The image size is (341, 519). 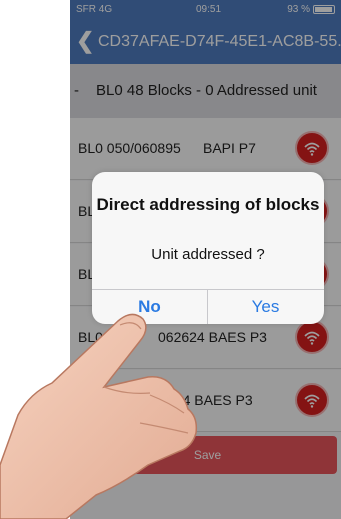 I want to click on dialog-message: Unit addressed ?, so click(x=208, y=254).